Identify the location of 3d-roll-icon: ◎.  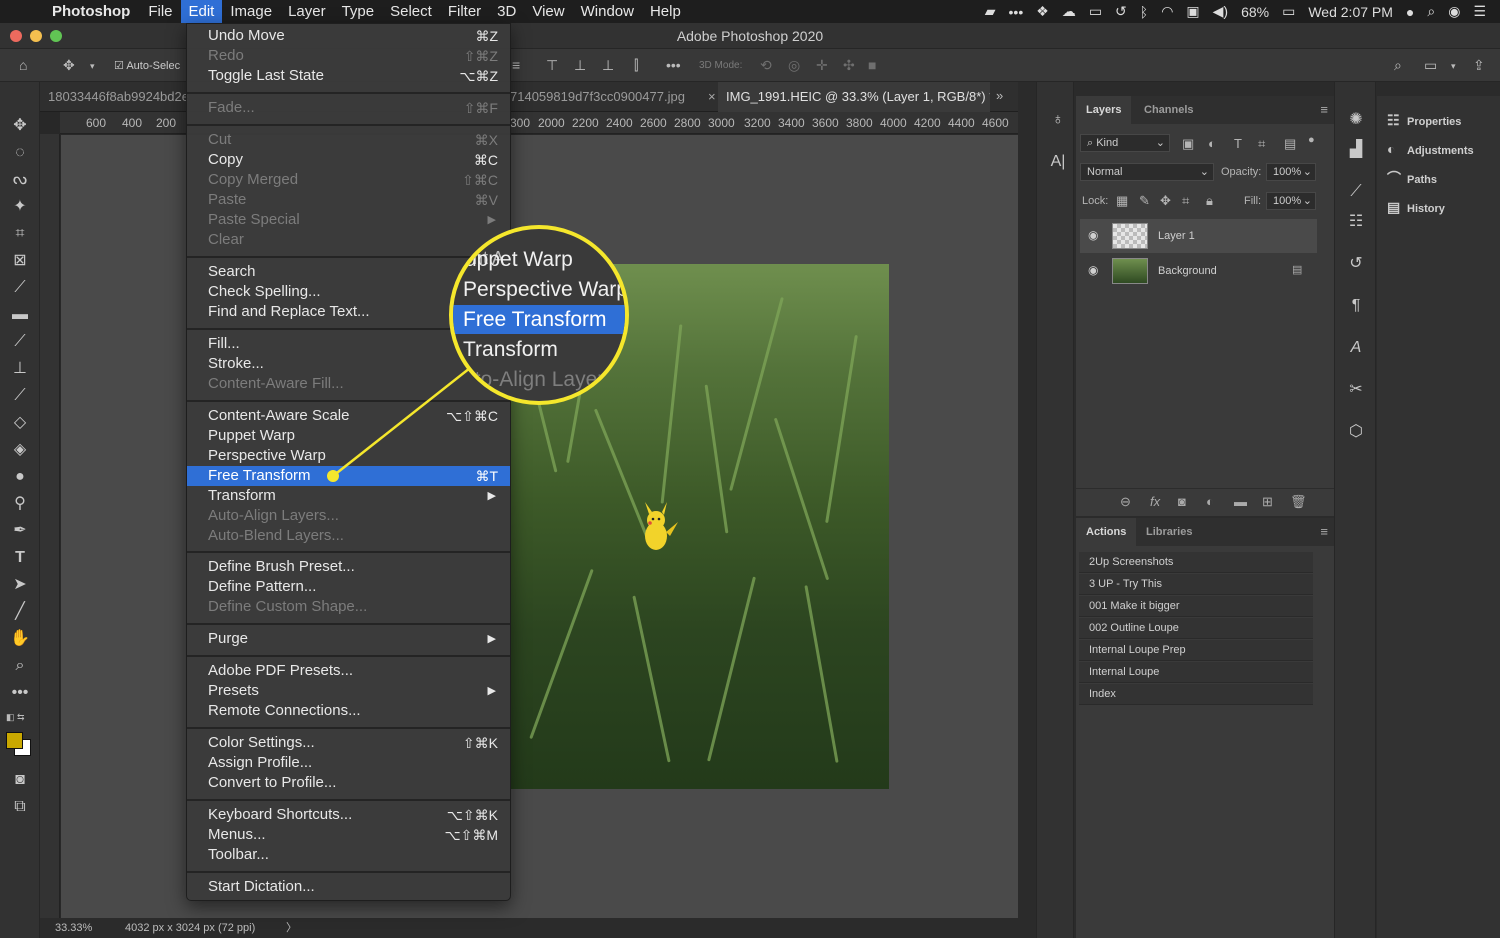
(794, 65).